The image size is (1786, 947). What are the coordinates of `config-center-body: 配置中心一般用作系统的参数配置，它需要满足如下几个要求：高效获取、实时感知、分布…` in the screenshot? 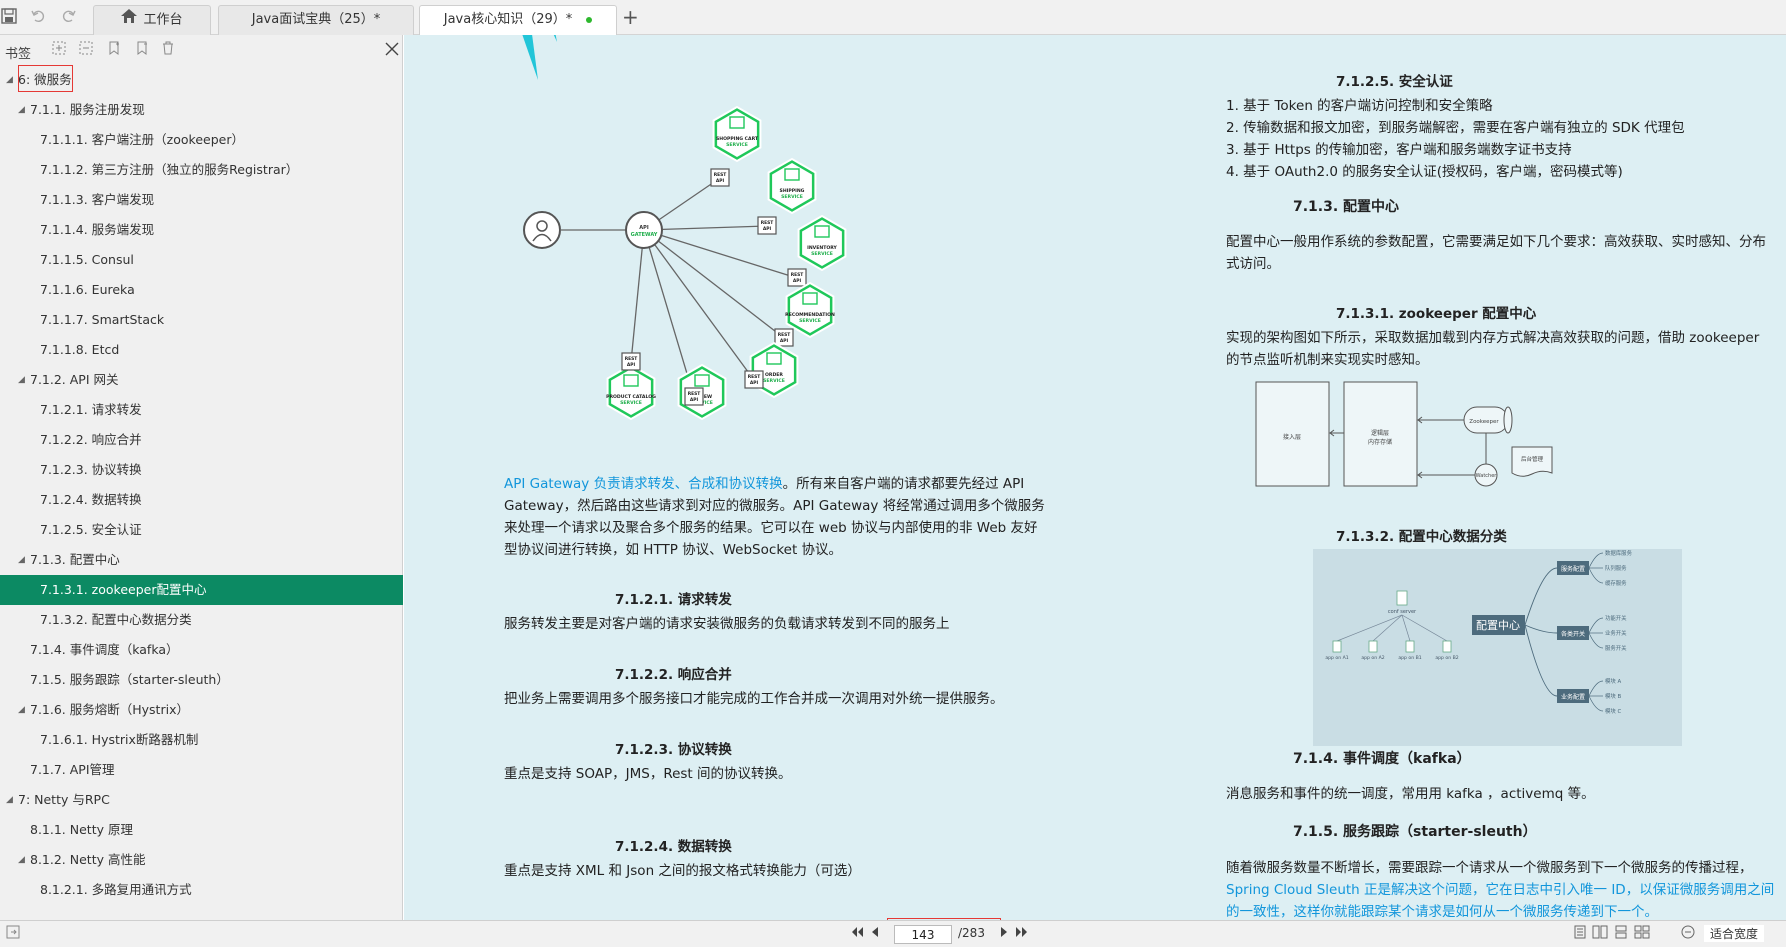 It's located at (1496, 253).